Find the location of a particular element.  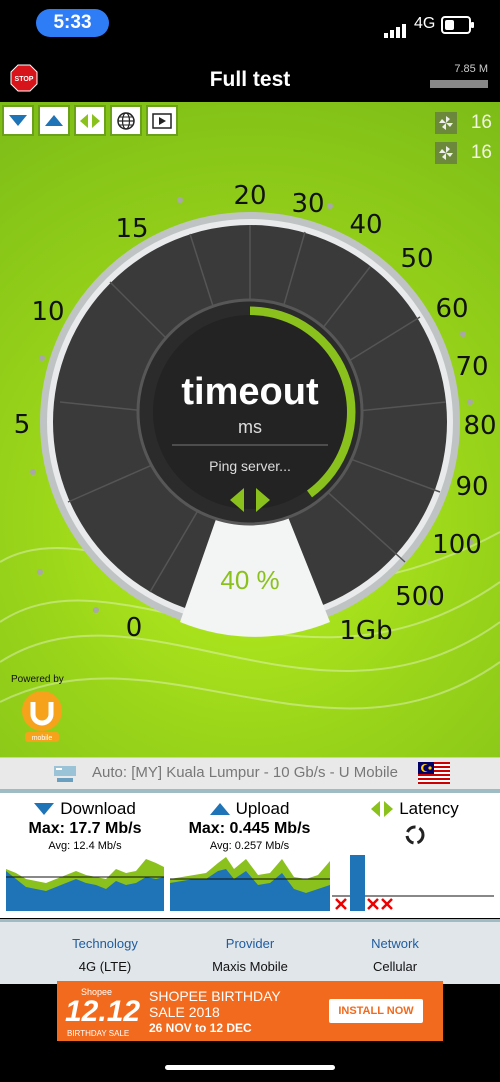

technology-label: Technology is located at coordinates (105, 943).